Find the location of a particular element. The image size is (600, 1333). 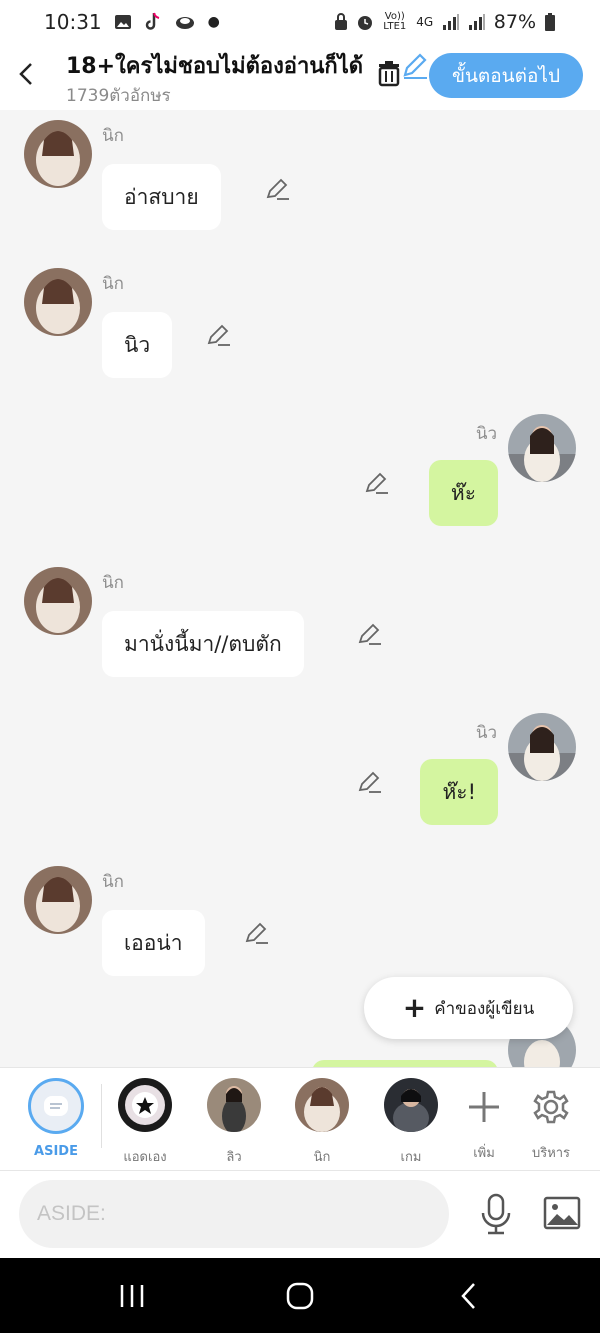

message-bubble: ห๊ะ! is located at coordinates (459, 792).